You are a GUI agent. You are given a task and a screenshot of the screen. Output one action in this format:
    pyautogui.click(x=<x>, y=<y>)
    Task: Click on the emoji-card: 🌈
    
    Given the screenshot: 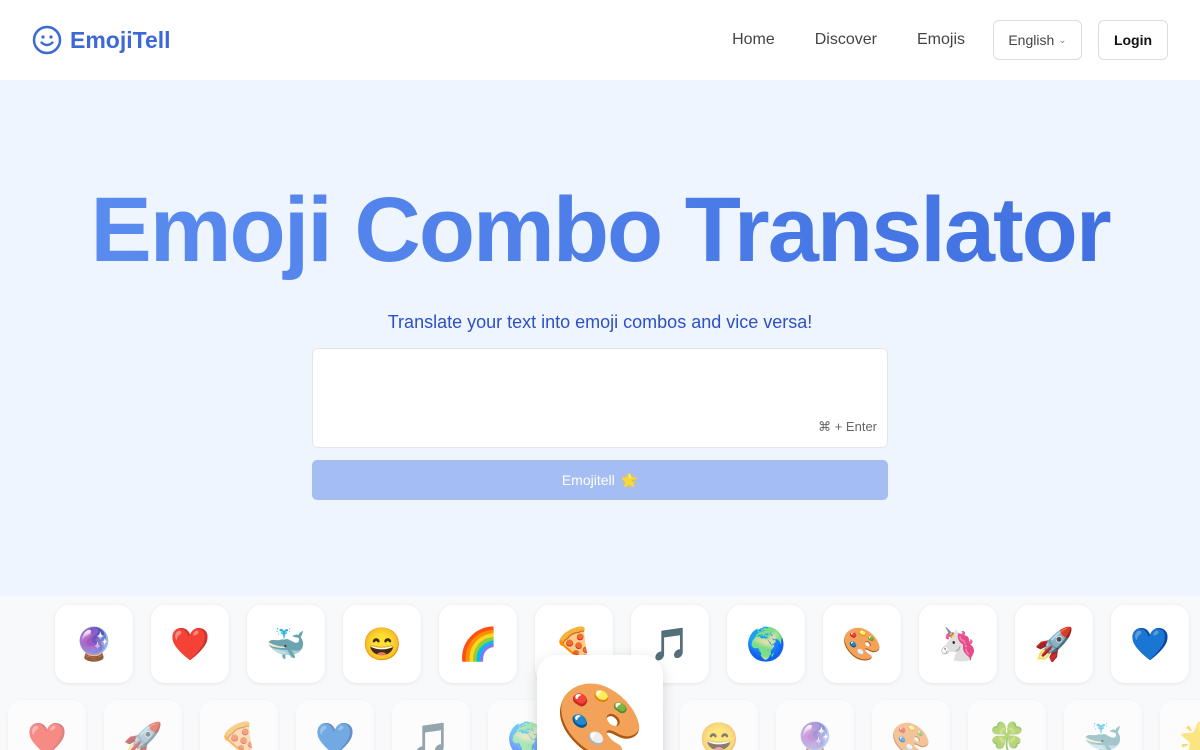 What is the action you would take?
    pyautogui.click(x=478, y=644)
    